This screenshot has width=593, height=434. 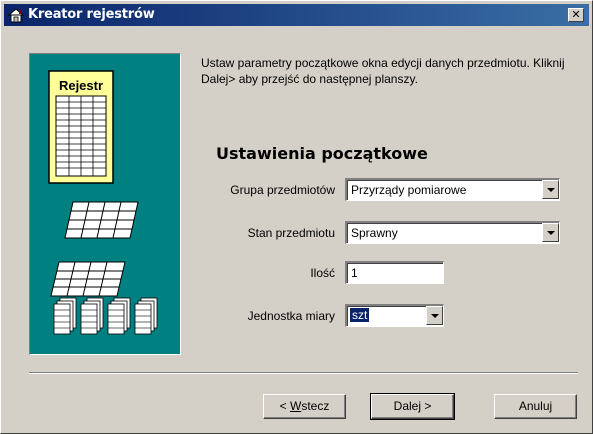 I want to click on unit-select: szt, so click(x=394, y=315).